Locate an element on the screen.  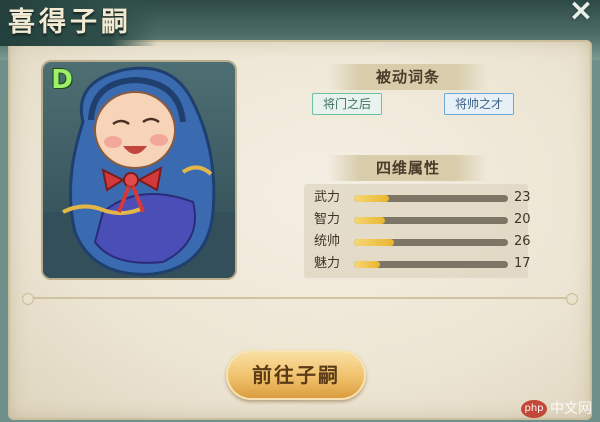
attributes-header: 四维属性 is located at coordinates (408, 168).